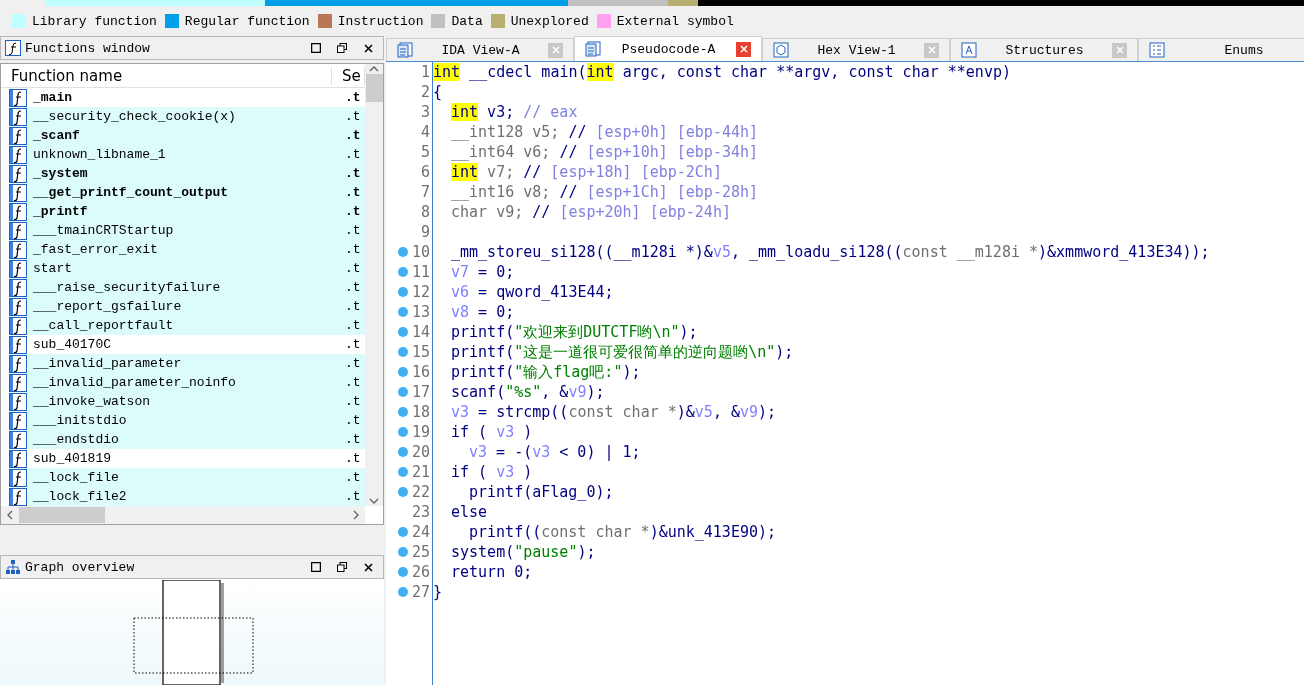  I want to click on function-row: ___report_gsfailure .t, so click(187, 306).